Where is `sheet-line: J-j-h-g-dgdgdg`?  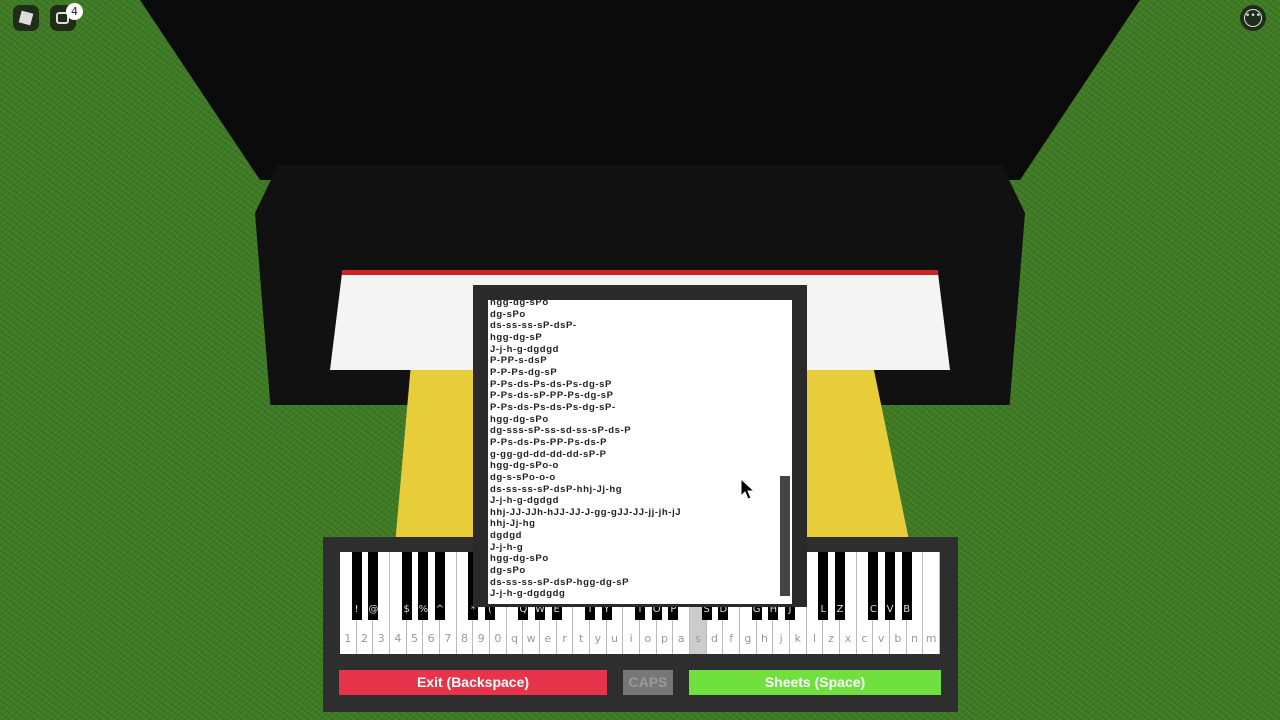 sheet-line: J-j-h-g-dgdgdg is located at coordinates (528, 594).